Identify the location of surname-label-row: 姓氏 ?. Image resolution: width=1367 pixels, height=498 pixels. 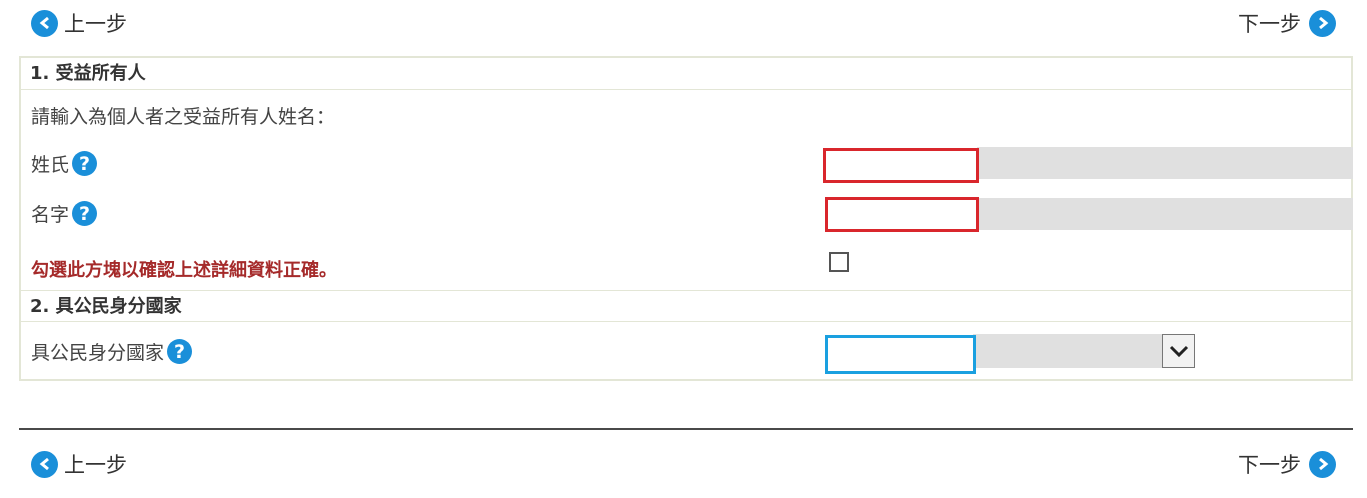
(64, 163).